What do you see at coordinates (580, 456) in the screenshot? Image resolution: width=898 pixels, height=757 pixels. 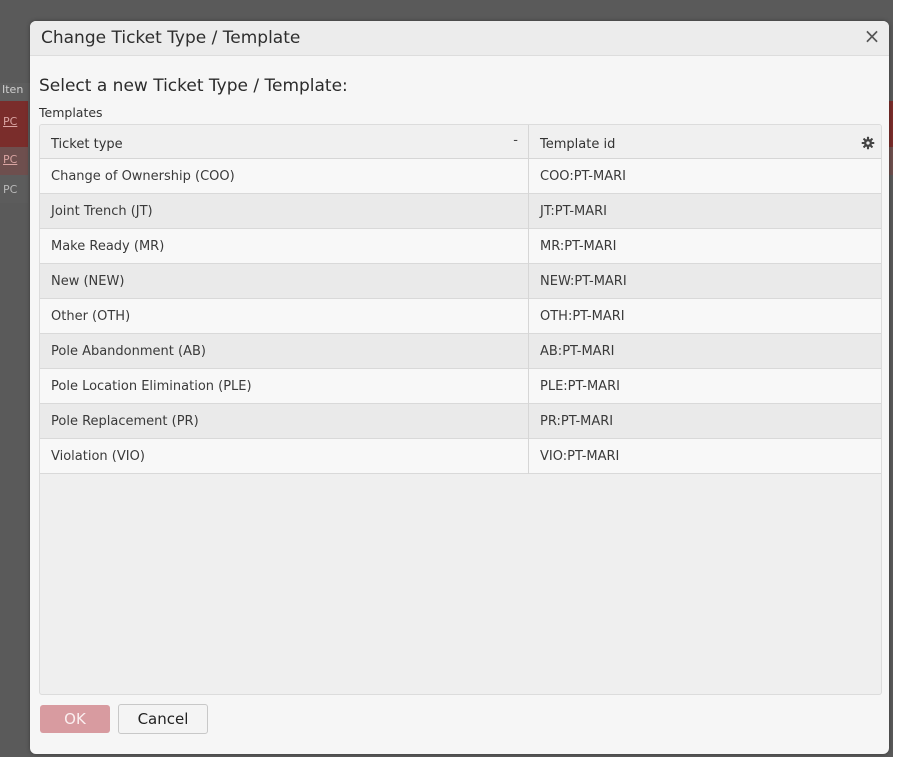 I see `template-id-cell: VIO:PT-MARI` at bounding box center [580, 456].